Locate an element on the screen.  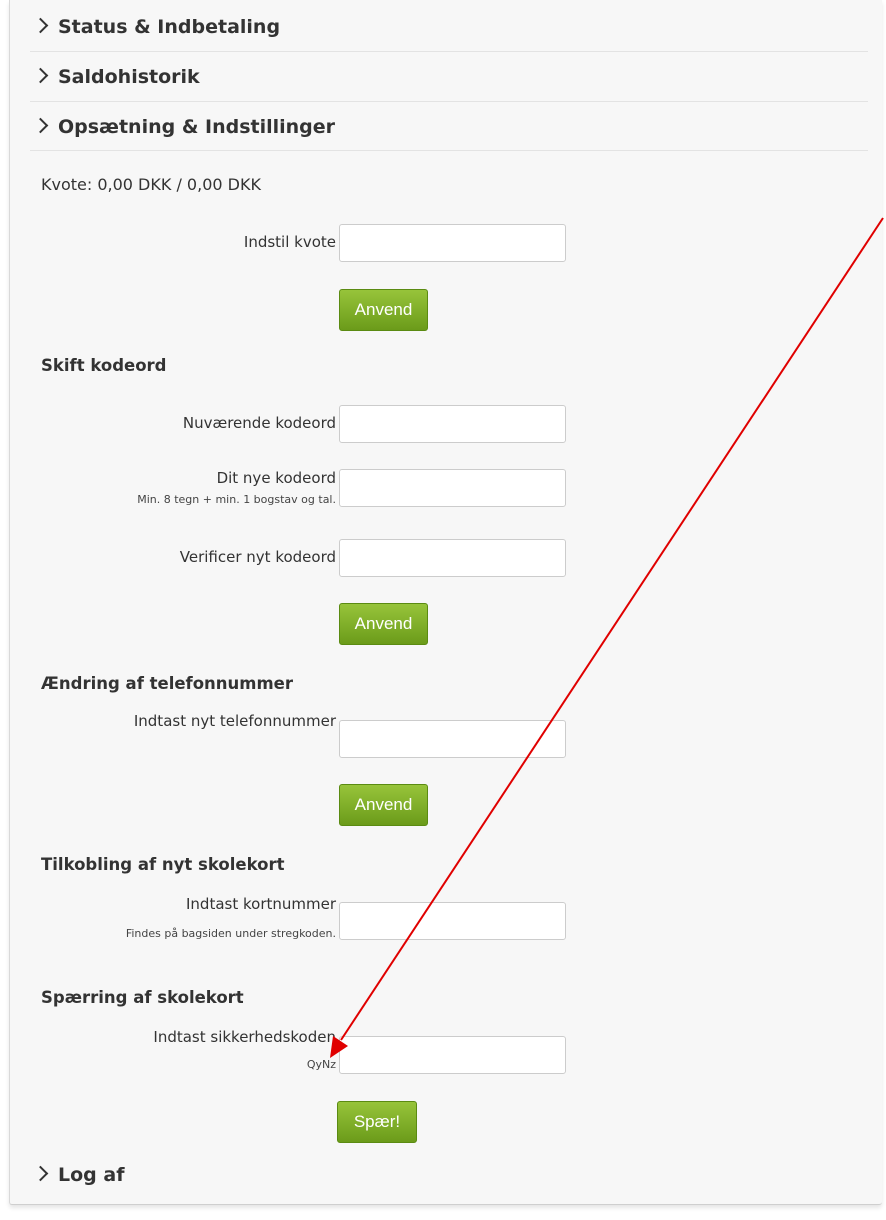
block-section-title: Spærring af skolekort is located at coordinates (142, 997).